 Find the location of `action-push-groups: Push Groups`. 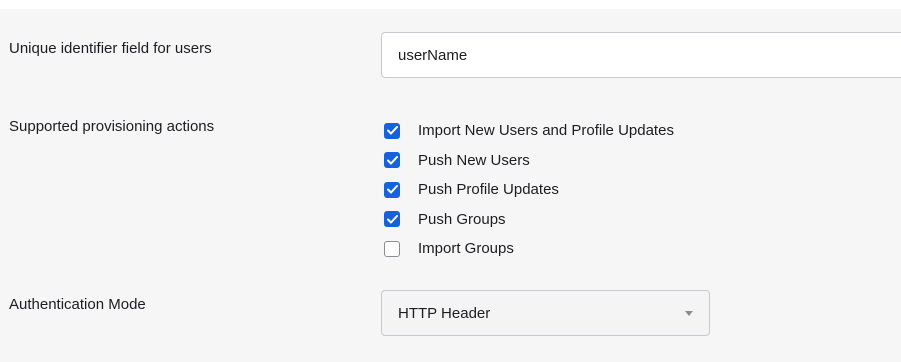

action-push-groups: Push Groups is located at coordinates (529, 220).